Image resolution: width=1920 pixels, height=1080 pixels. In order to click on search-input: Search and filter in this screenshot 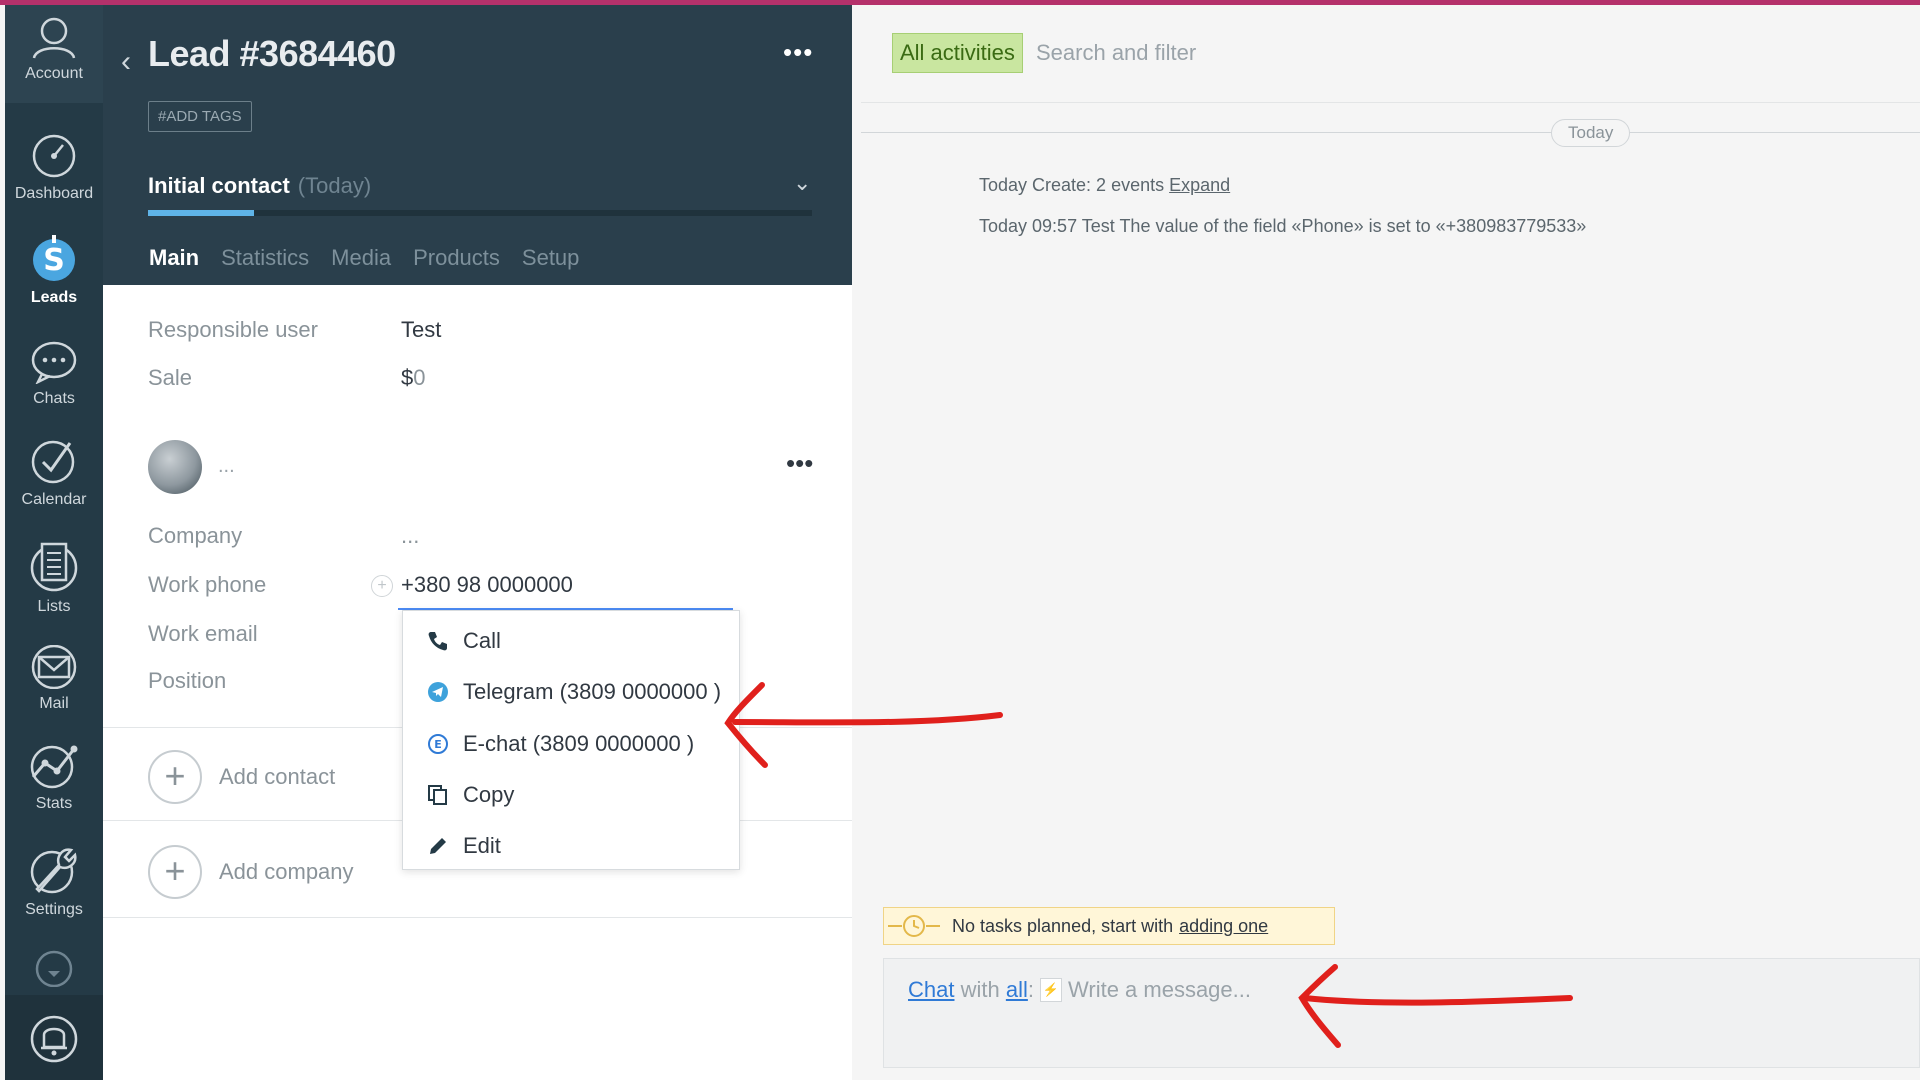, I will do `click(1116, 53)`.